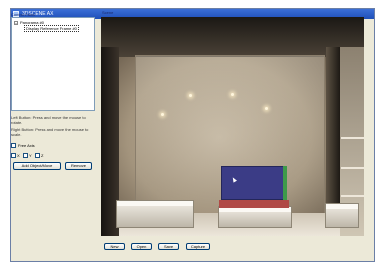 The image size is (375, 264). Describe the element at coordinates (232, 37) in the screenshot. I see `showroom-ceiling` at that location.